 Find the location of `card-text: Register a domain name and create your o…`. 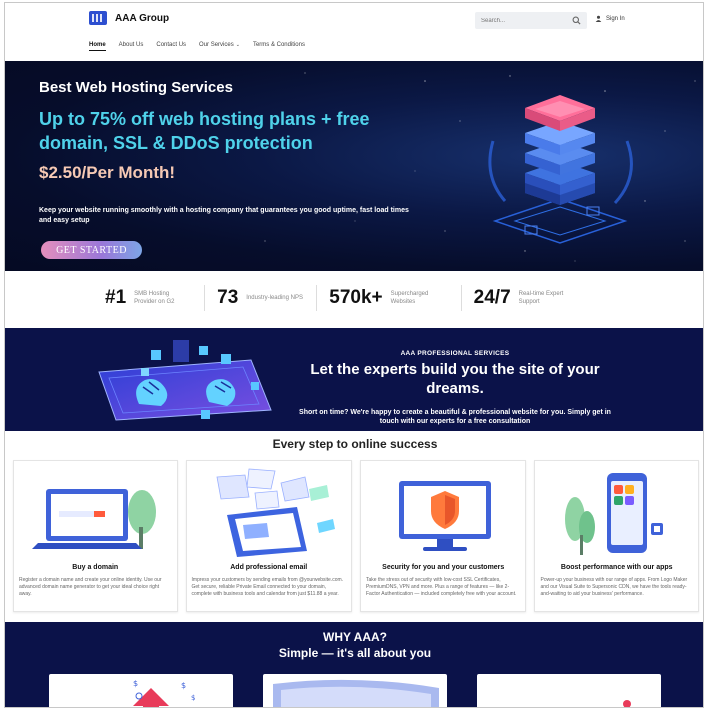

card-text: Register a domain name and create your o… is located at coordinates (90, 587).